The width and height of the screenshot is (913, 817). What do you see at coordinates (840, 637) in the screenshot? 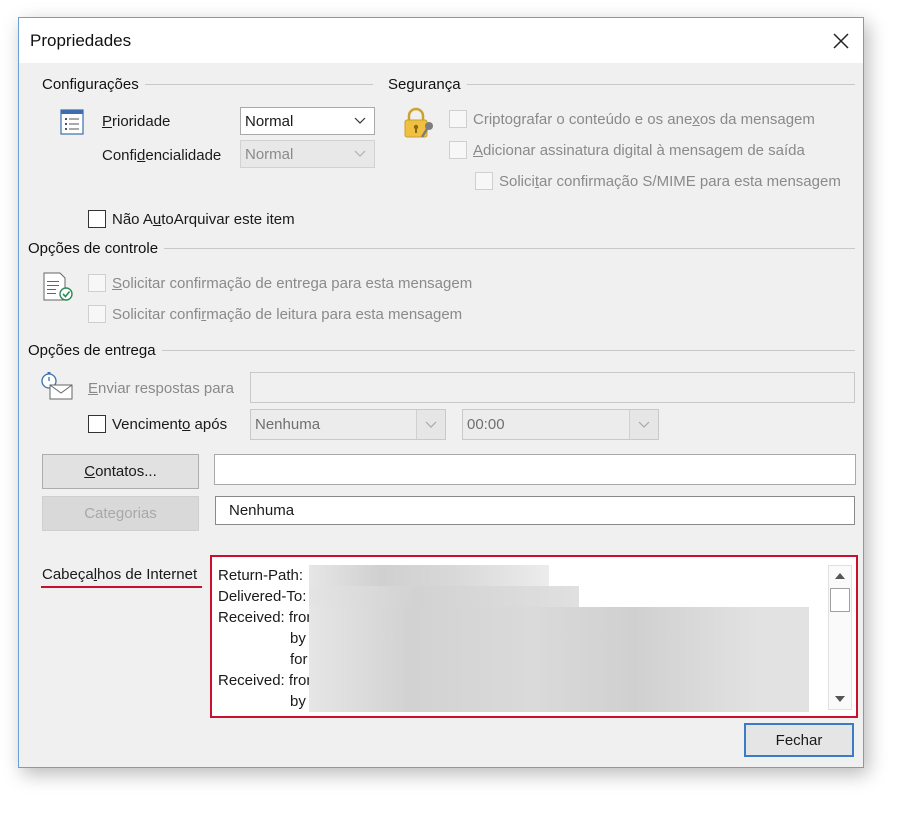
I see `headers-scrollbar` at bounding box center [840, 637].